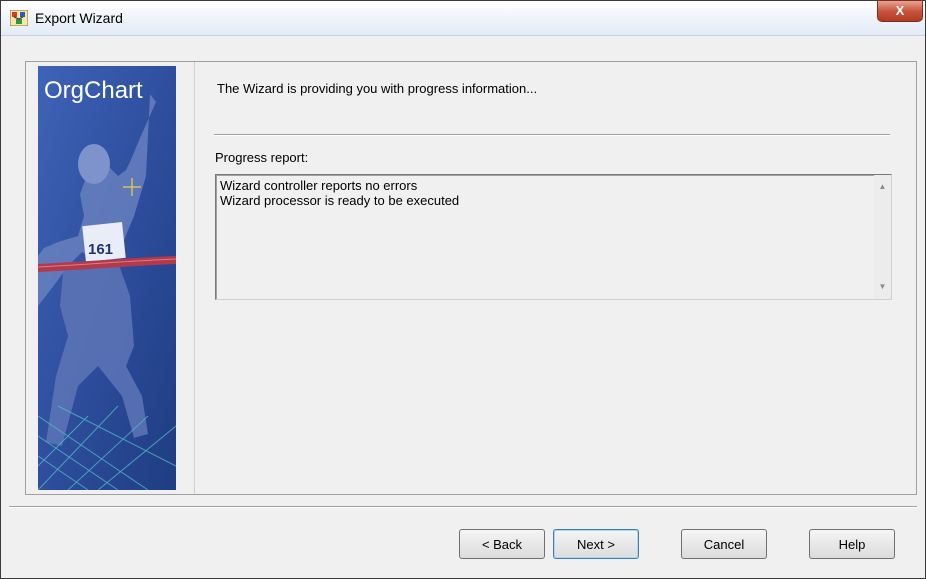  I want to click on footer-divider, so click(463, 506).